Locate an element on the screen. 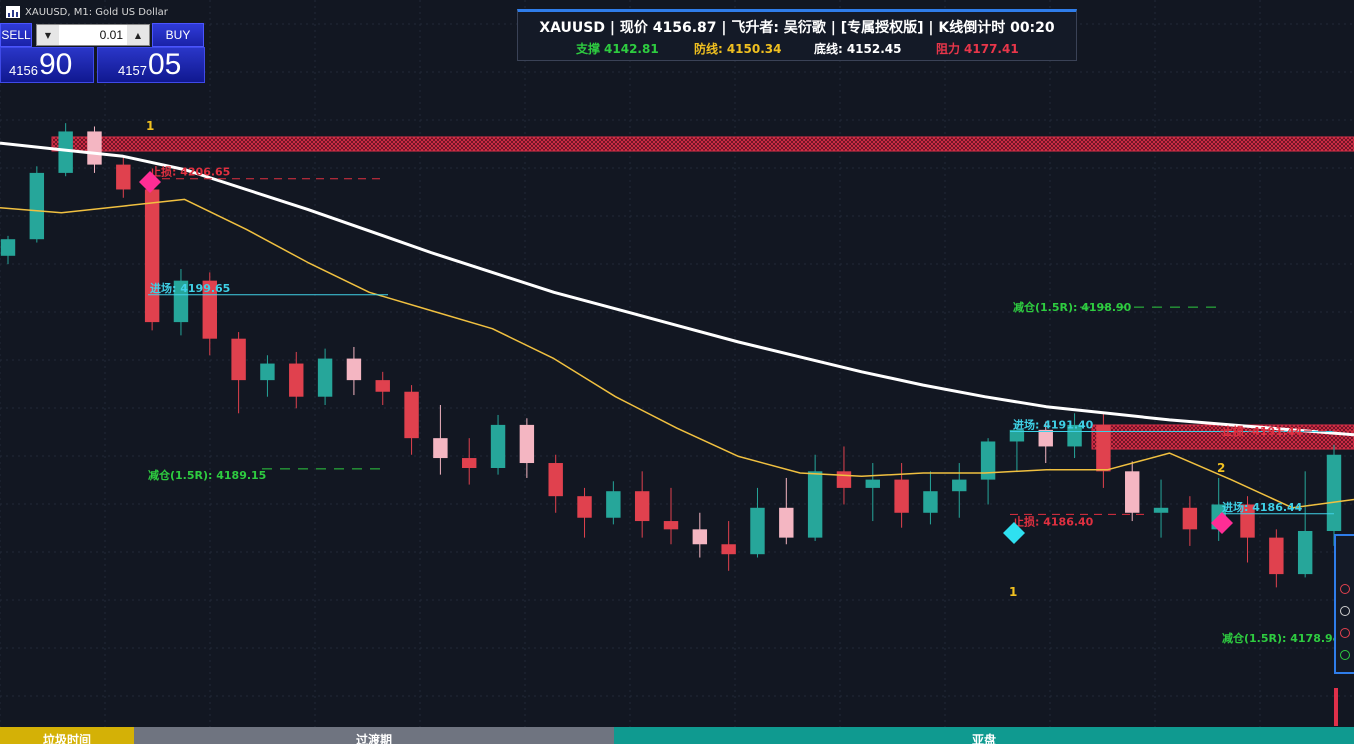 The width and height of the screenshot is (1354, 744). stop-loss-label-3: 止损: 4191.44 is located at coordinates (1262, 431).